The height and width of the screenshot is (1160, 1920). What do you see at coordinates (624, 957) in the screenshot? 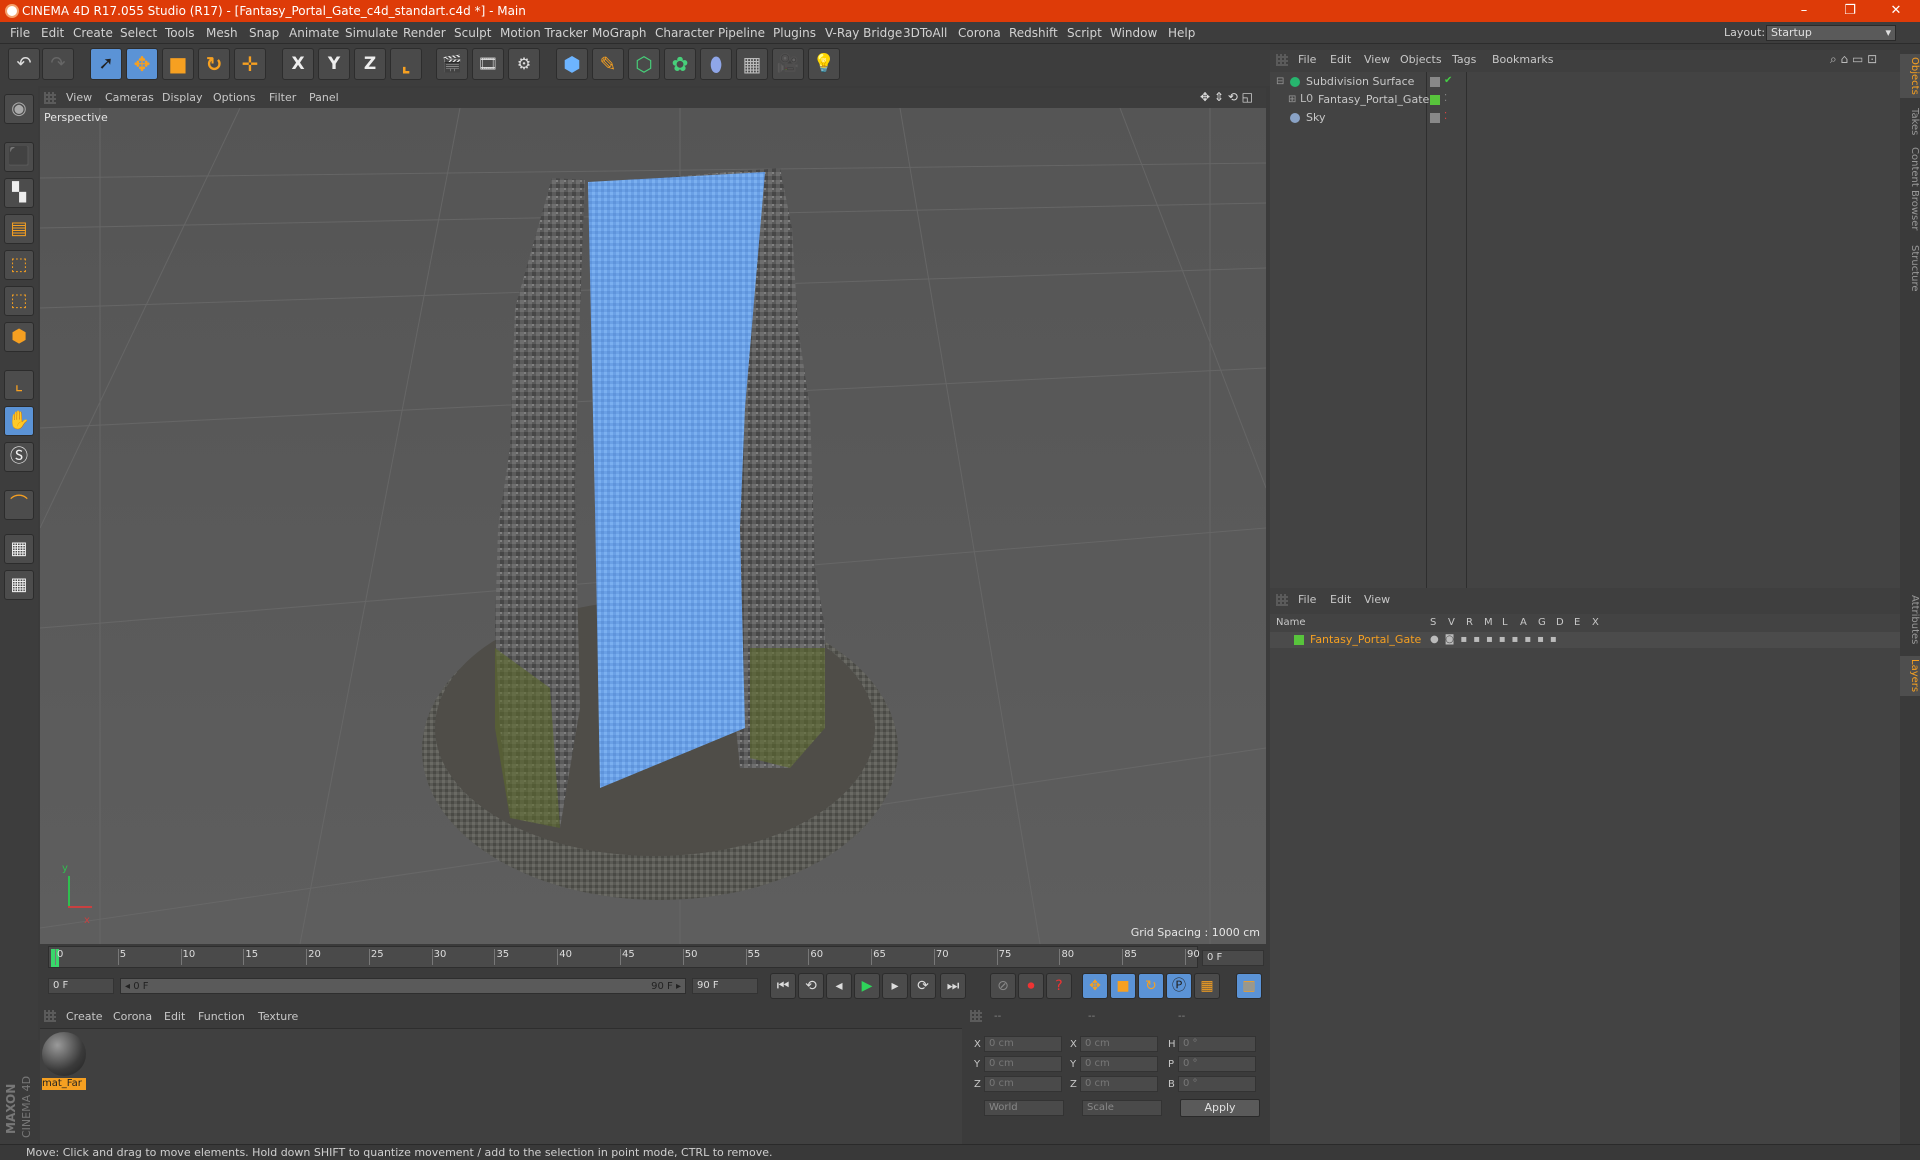
I see `timeline-ruler: 0 5 10 15 20 25 30 35 40 45 50 55 60 65 70 75 80 85 90` at bounding box center [624, 957].